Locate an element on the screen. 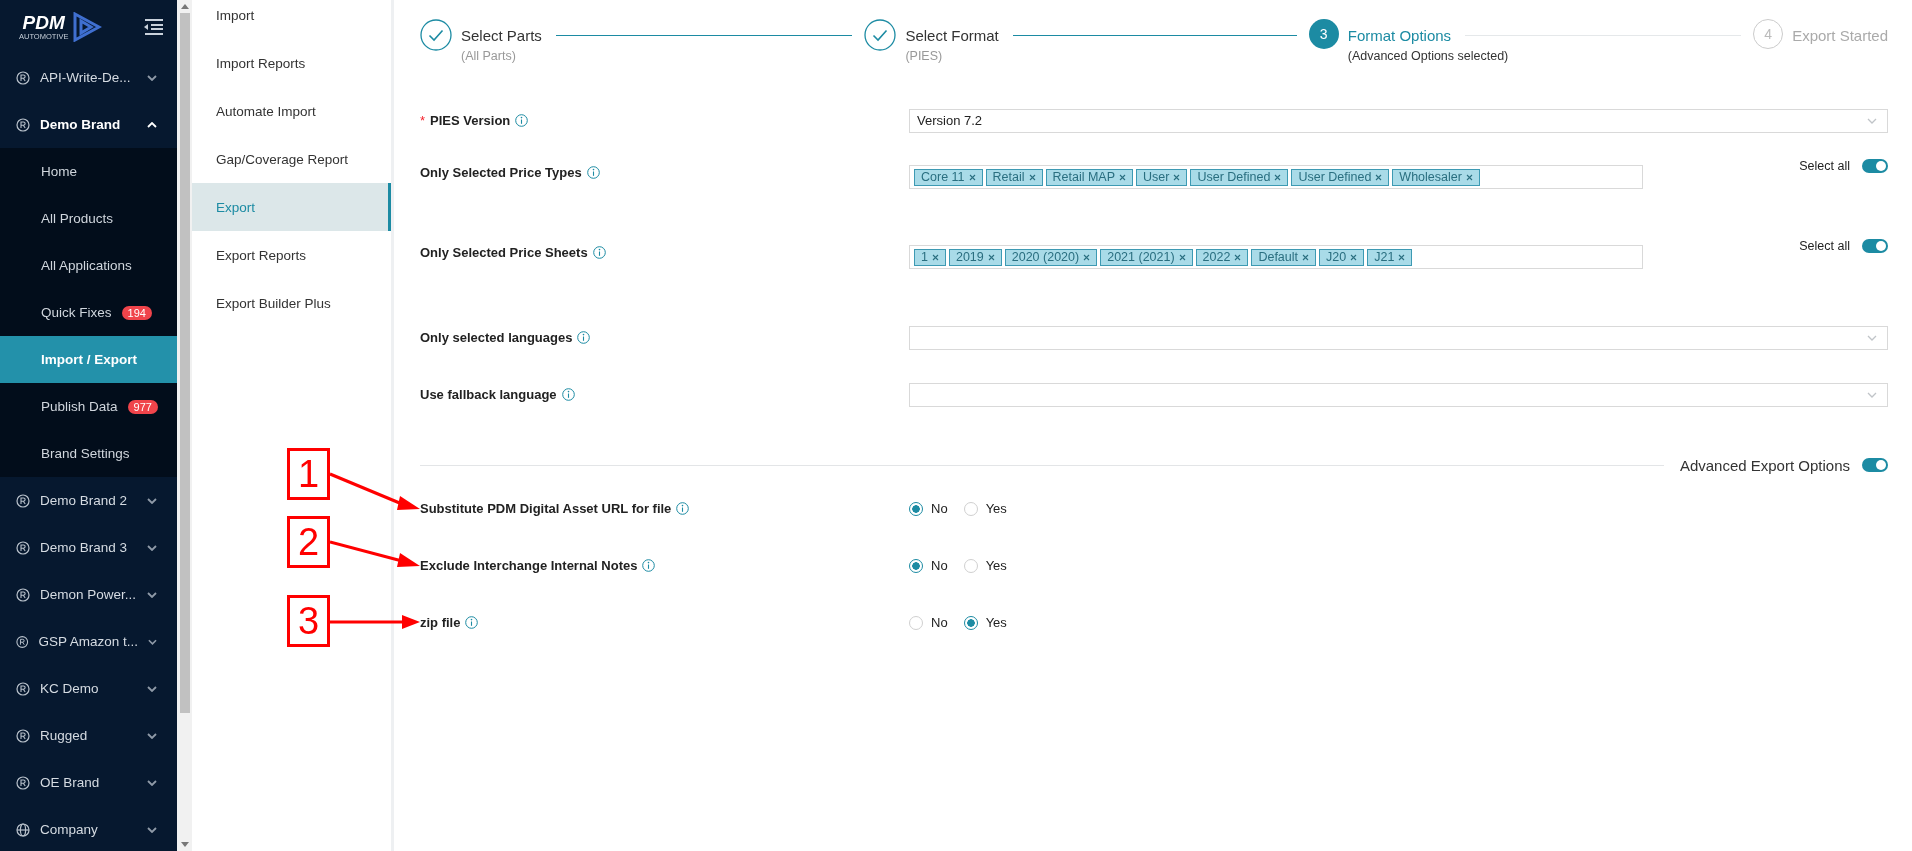 This screenshot has height=851, width=1912. tag-chip: 2022 is located at coordinates (1222, 257).